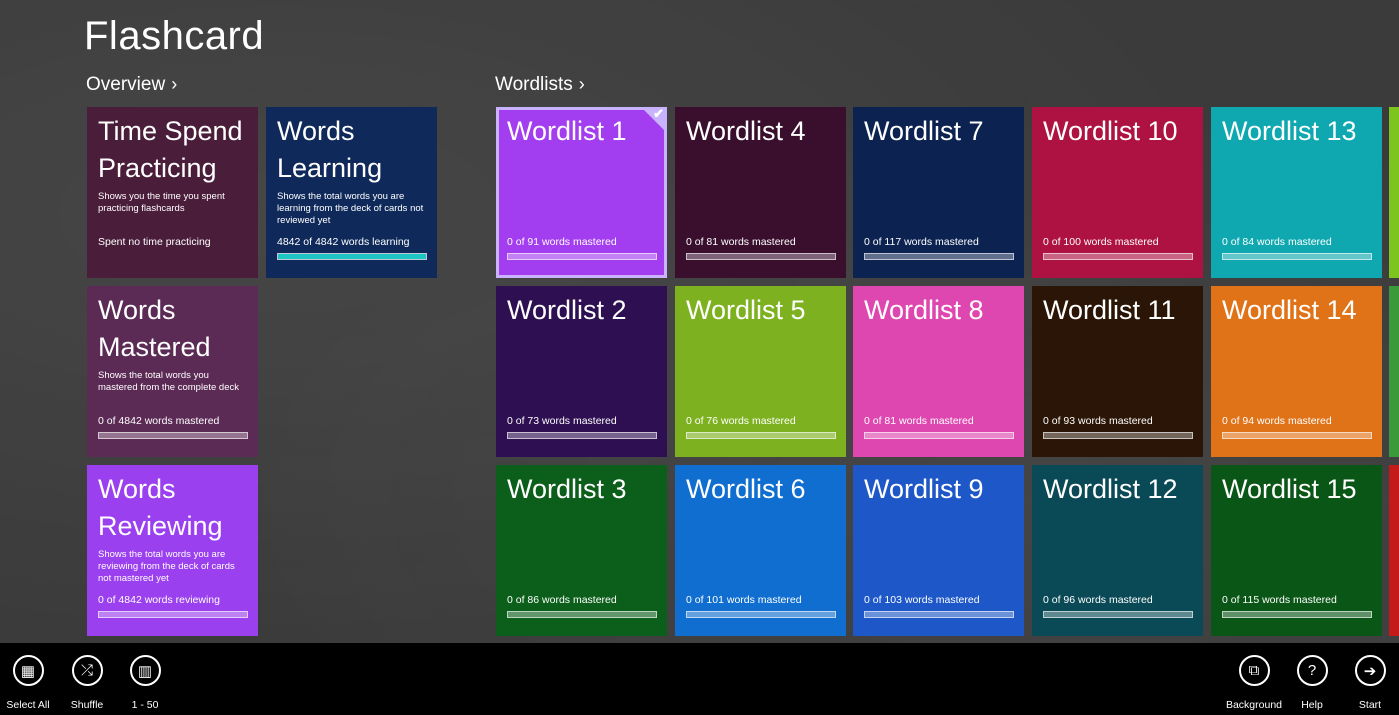 The width and height of the screenshot is (1399, 715). Describe the element at coordinates (154, 242) in the screenshot. I see `tile-status: Spent no time practicing` at that location.